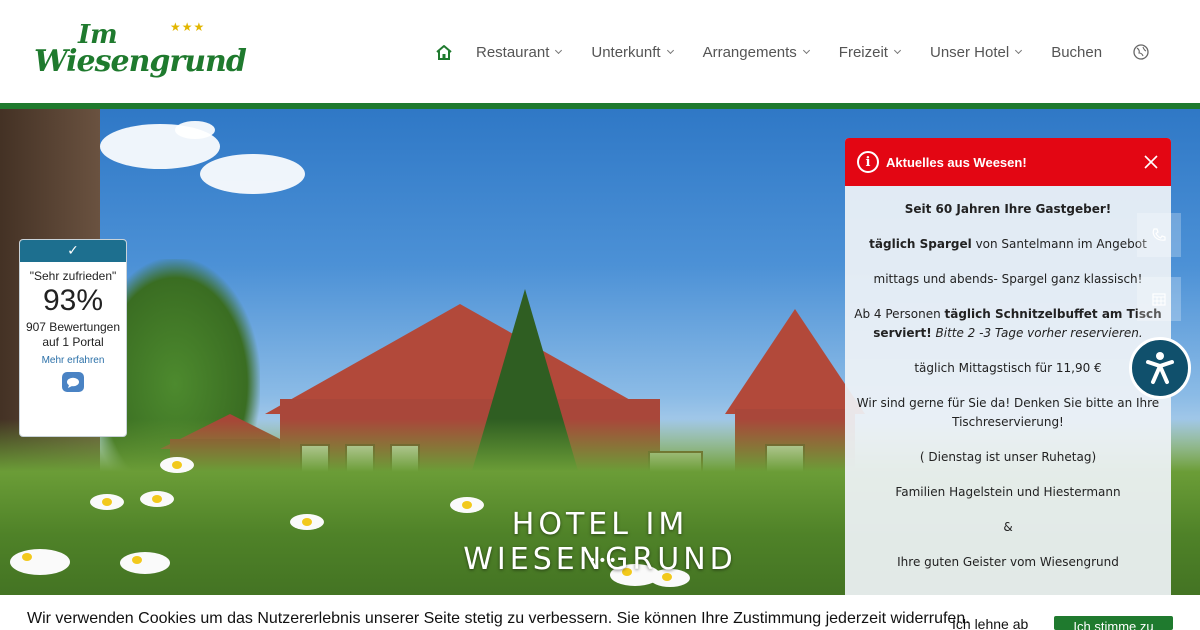 This screenshot has height=630, width=1200. I want to click on news-popup-header: i Aktuelles aus Weesen!, so click(1008, 162).